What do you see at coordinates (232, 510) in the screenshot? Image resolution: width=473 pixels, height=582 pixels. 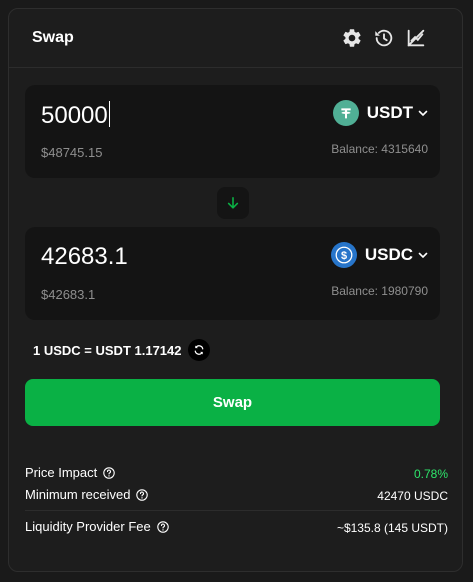 I see `divider` at bounding box center [232, 510].